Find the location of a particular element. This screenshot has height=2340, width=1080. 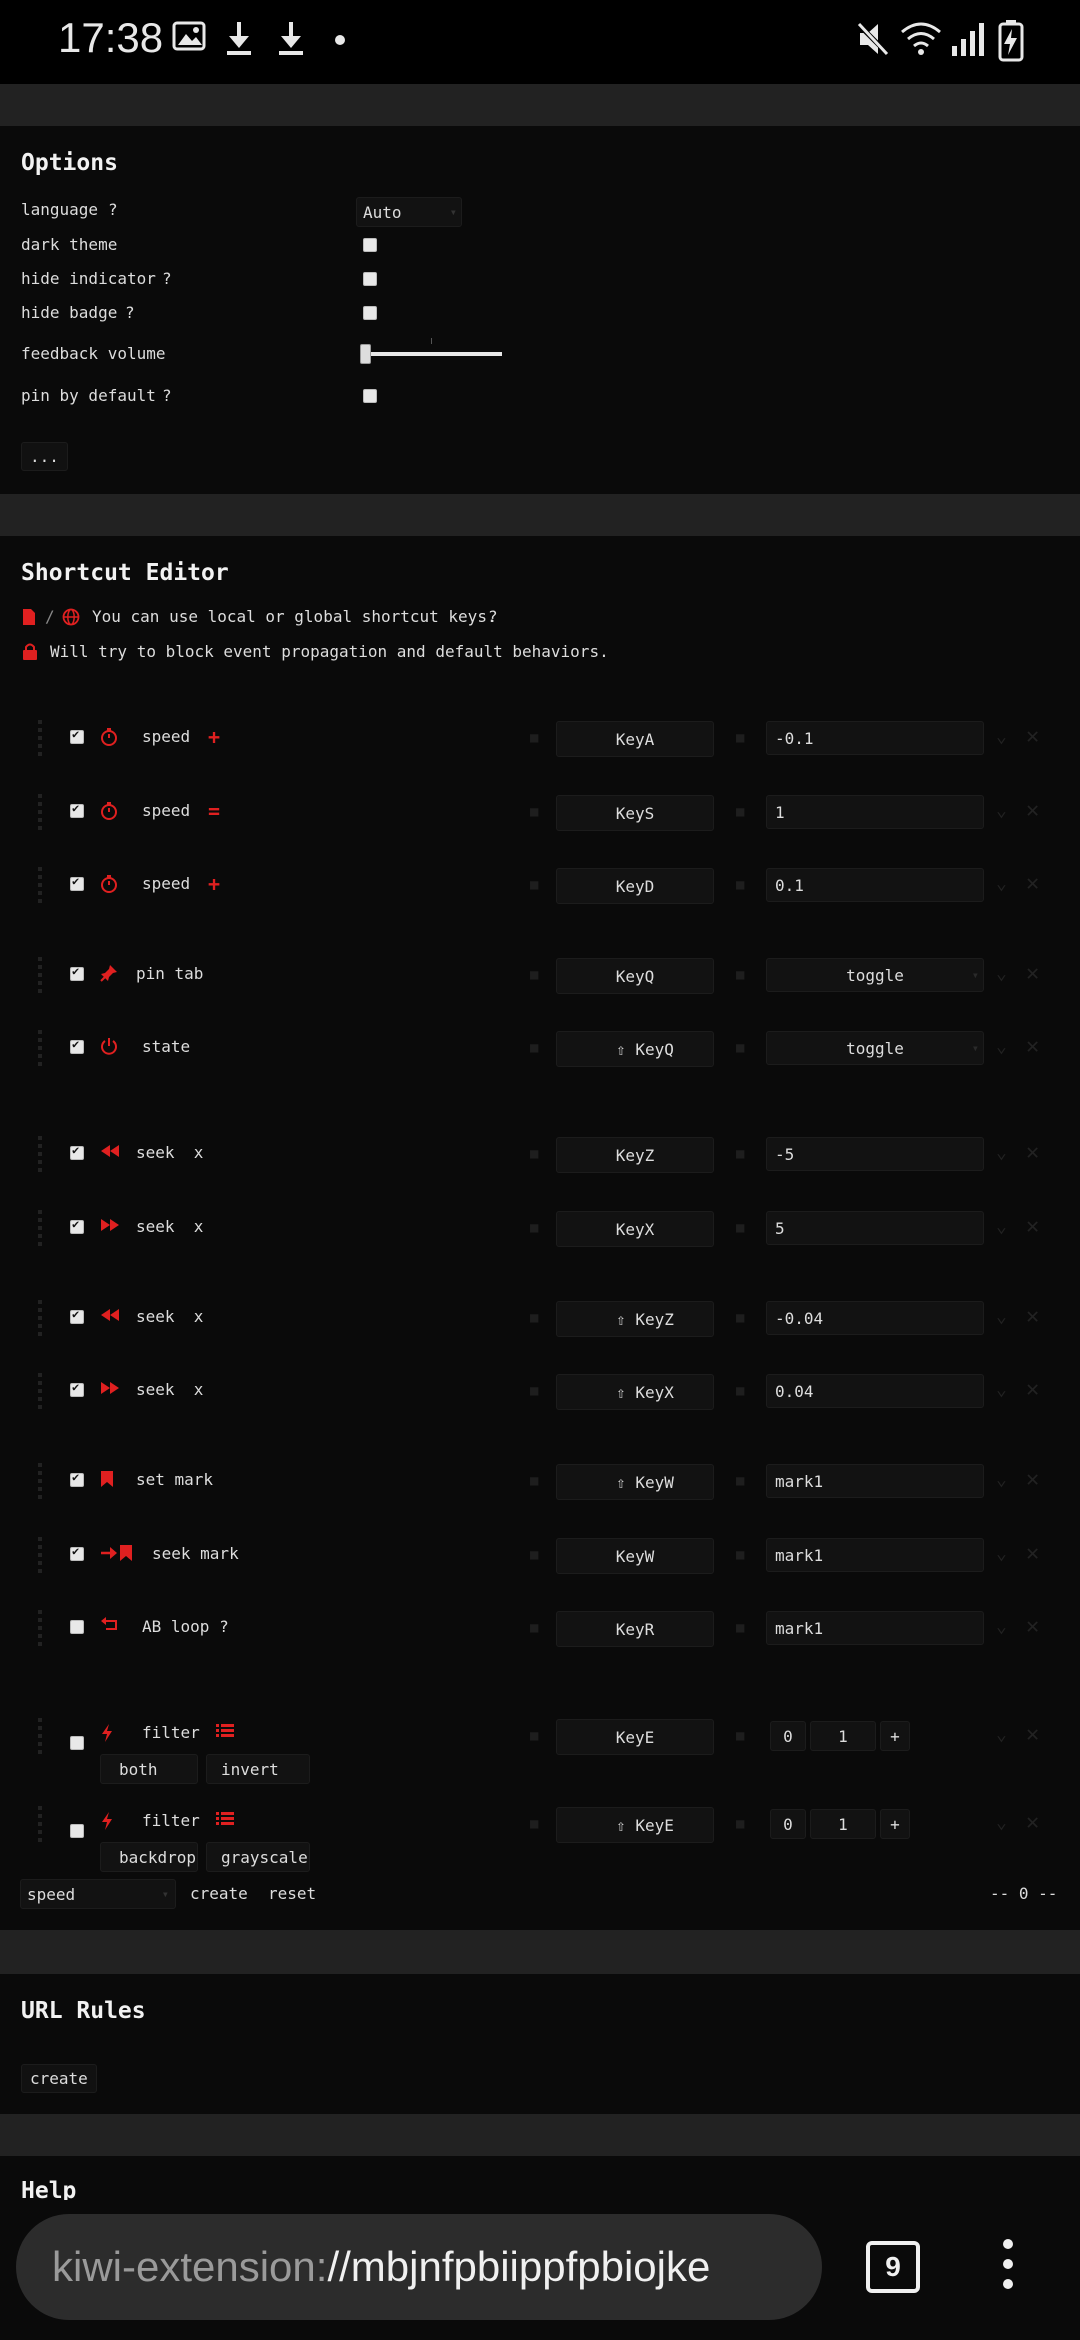

shortcut-value-input: -5 is located at coordinates (875, 1154).